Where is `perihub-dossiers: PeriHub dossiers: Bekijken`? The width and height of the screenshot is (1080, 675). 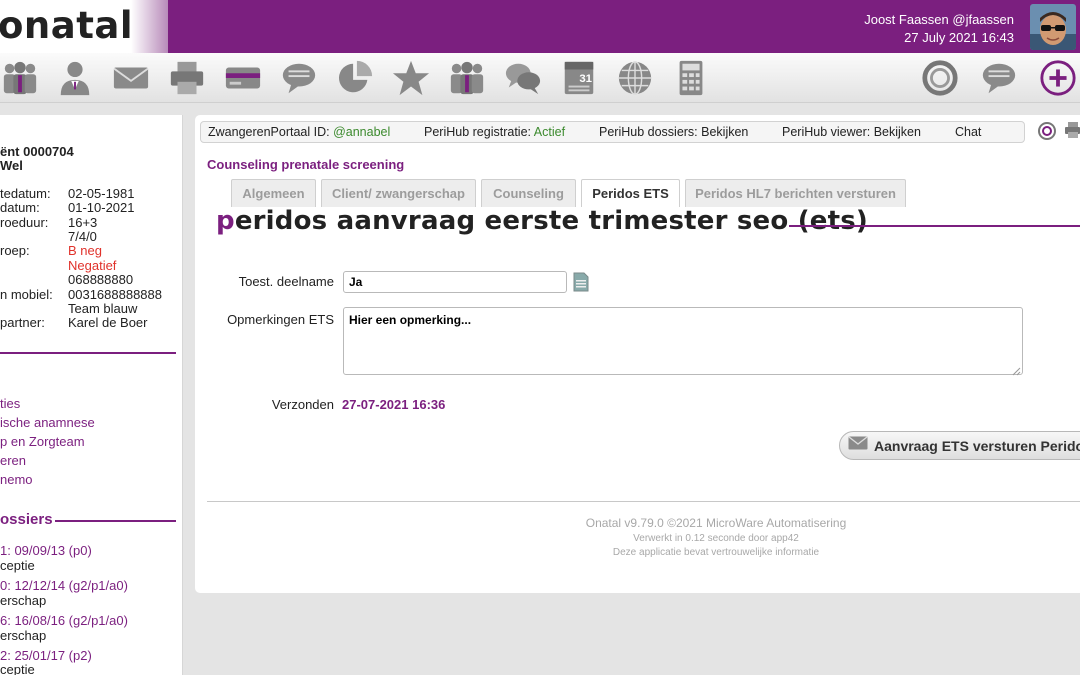 perihub-dossiers: PeriHub dossiers: Bekijken is located at coordinates (673, 132).